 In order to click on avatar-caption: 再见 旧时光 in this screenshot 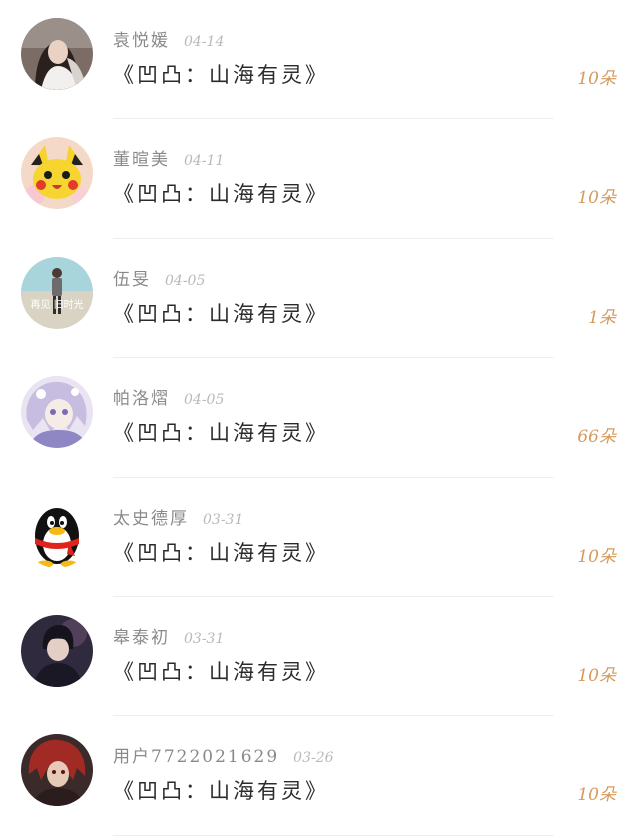, I will do `click(56, 304)`.